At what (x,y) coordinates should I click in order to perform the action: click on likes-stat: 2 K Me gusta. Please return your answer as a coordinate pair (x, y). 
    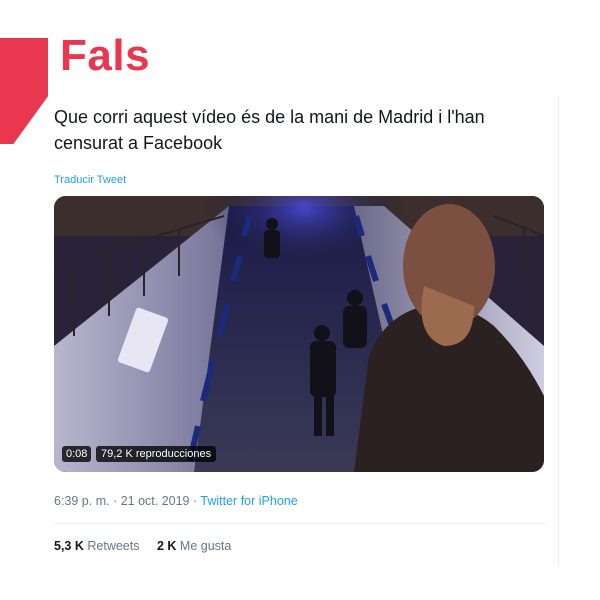
    Looking at the image, I should click on (194, 546).